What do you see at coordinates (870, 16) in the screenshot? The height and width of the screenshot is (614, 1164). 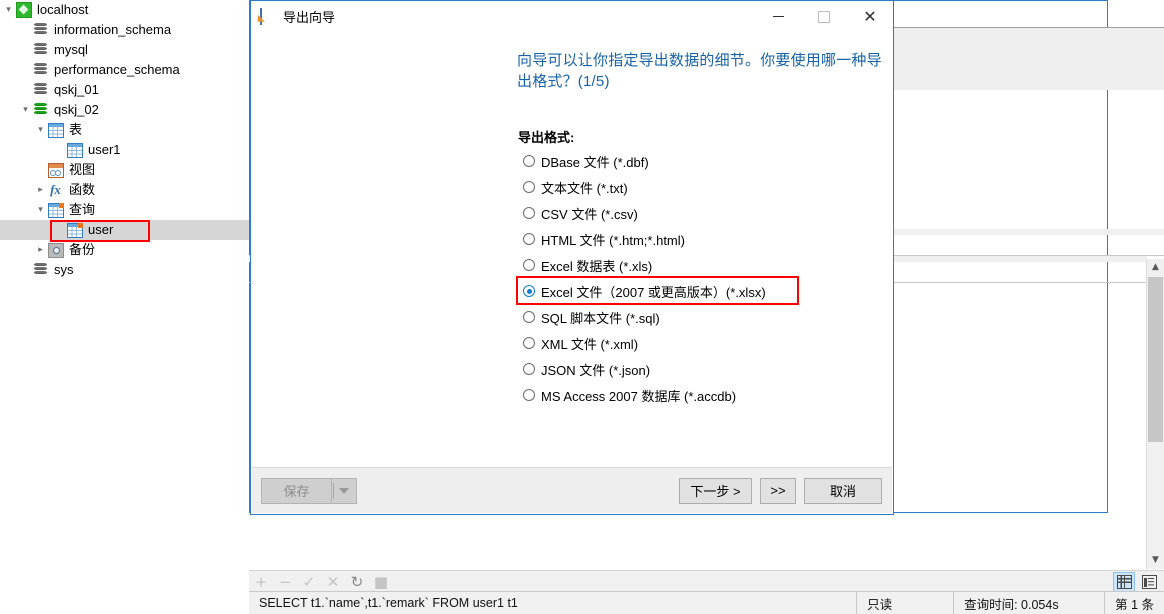 I see `close-icon: ✕` at bounding box center [870, 16].